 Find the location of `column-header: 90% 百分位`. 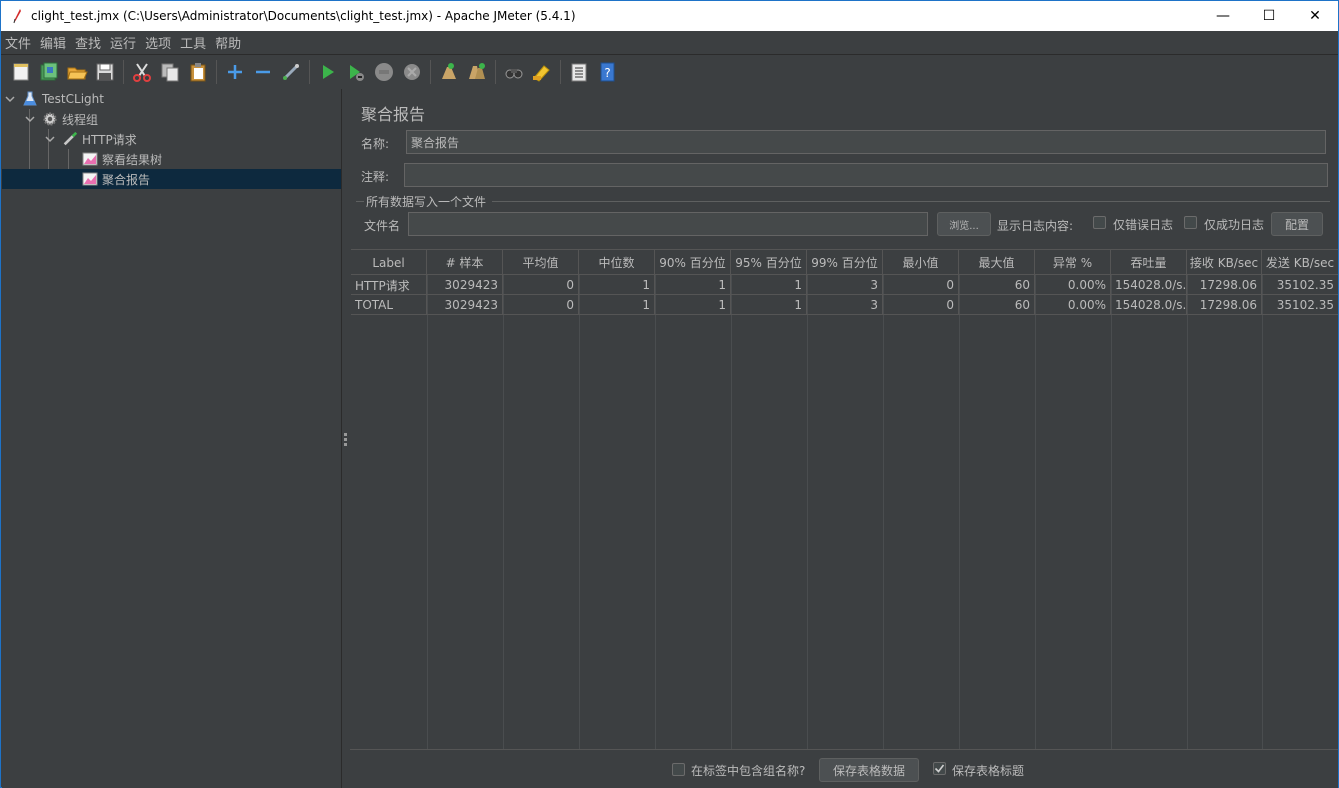

column-header: 90% 百分位 is located at coordinates (693, 262).